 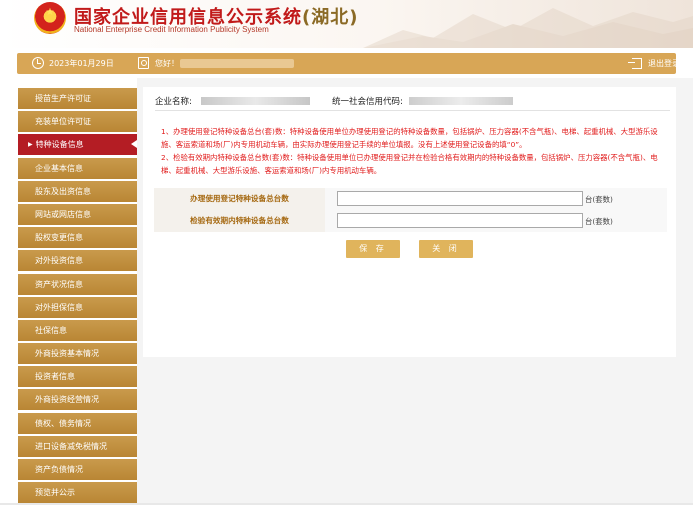 What do you see at coordinates (373, 249) in the screenshot?
I see `save-button: 保 存` at bounding box center [373, 249].